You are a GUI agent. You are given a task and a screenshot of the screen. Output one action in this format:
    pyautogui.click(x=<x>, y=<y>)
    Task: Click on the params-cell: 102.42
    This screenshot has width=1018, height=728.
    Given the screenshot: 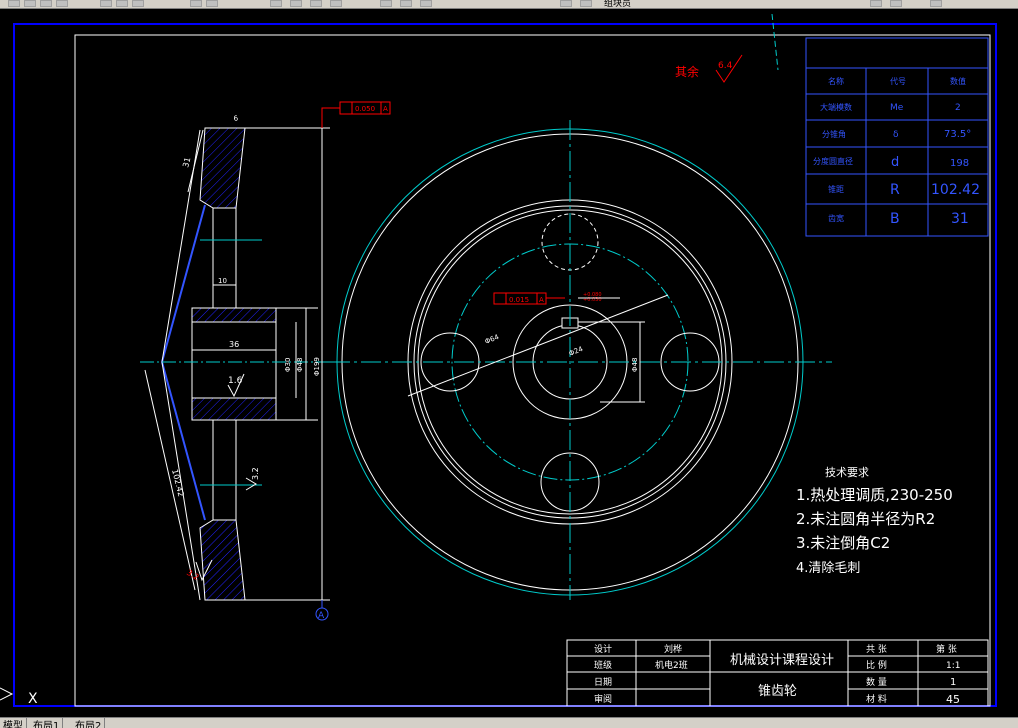 What is the action you would take?
    pyautogui.click(x=955, y=190)
    